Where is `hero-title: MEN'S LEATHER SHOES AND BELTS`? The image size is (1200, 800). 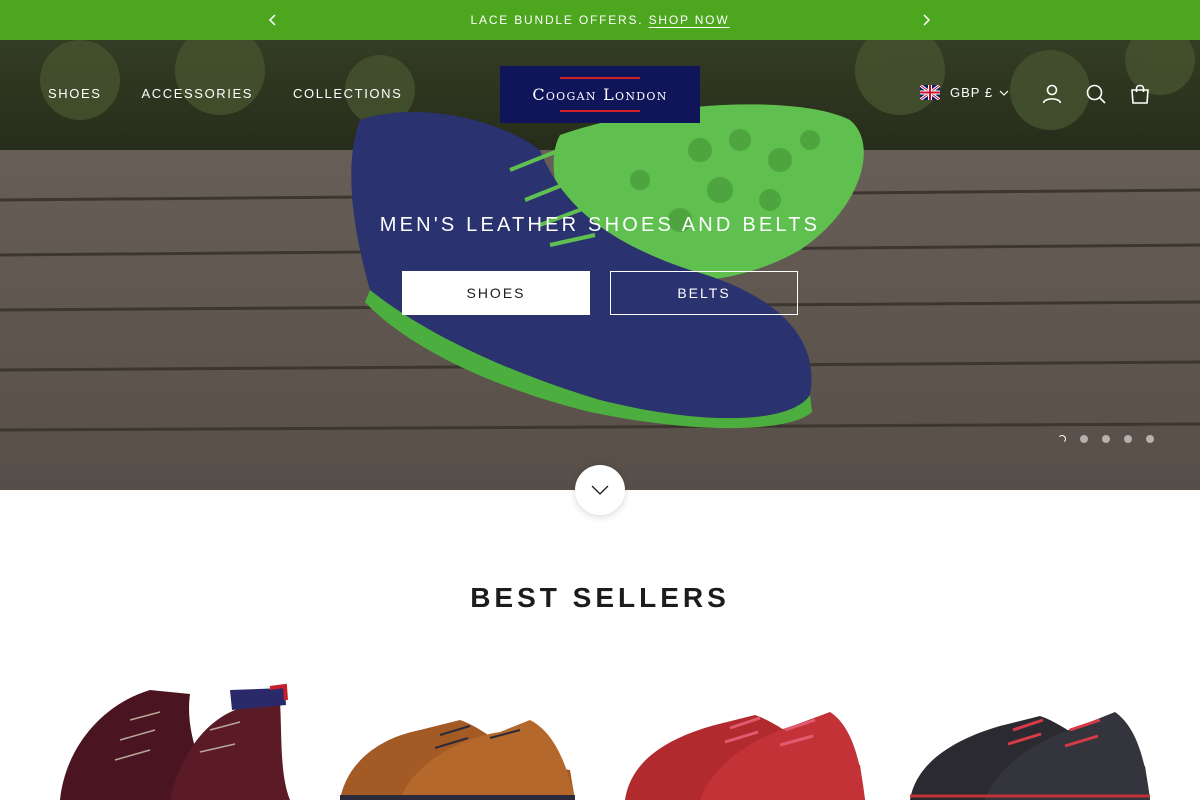
hero-title: MEN'S LEATHER SHOES AND BELTS is located at coordinates (600, 225).